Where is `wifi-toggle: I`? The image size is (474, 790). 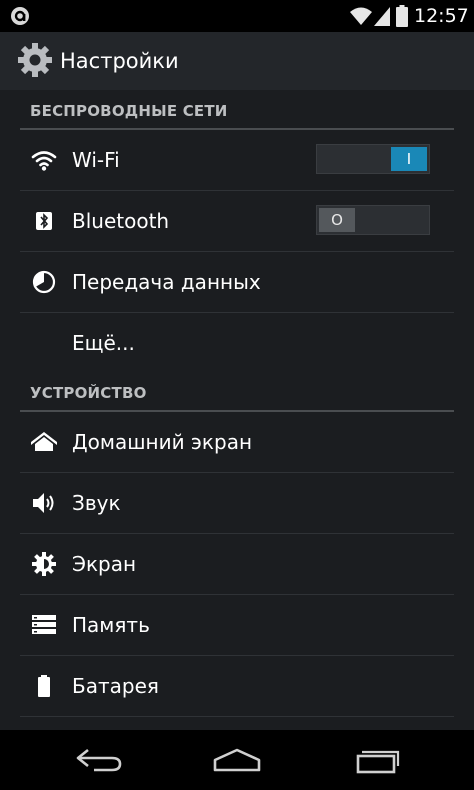 wifi-toggle: I is located at coordinates (373, 159).